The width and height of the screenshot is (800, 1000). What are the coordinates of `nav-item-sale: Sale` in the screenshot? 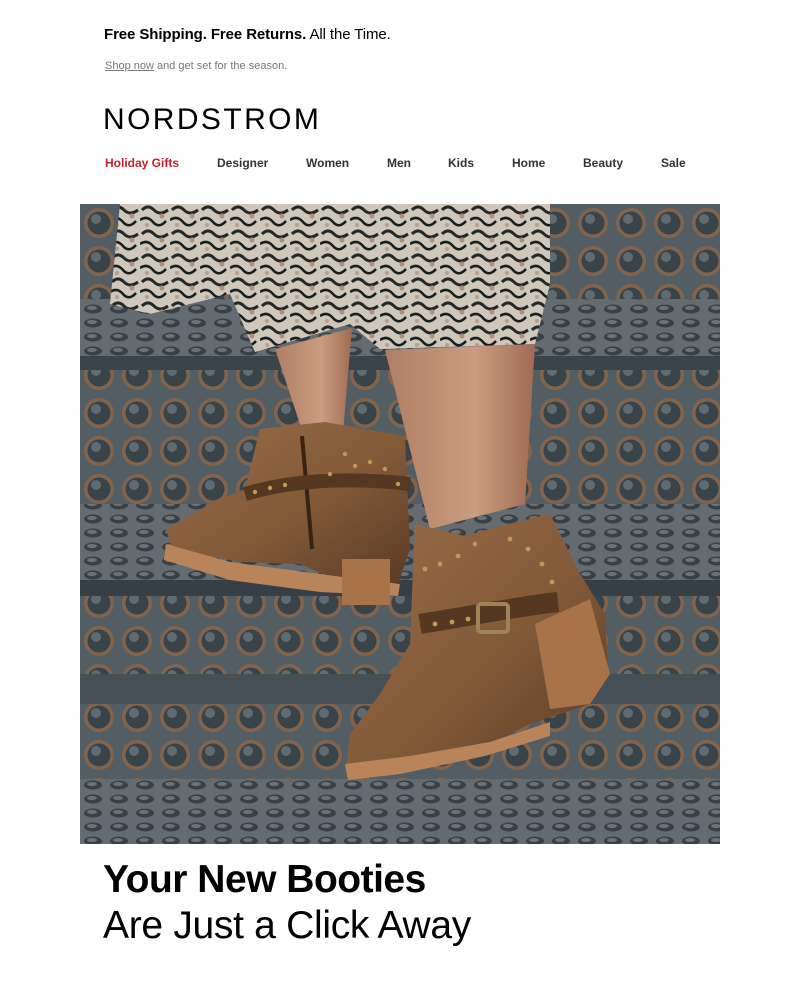 It's located at (673, 163).